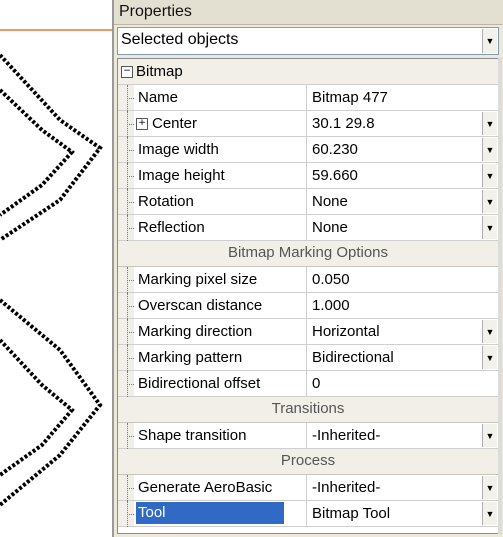  I want to click on property-row: Reflection None ▼, so click(308, 228).